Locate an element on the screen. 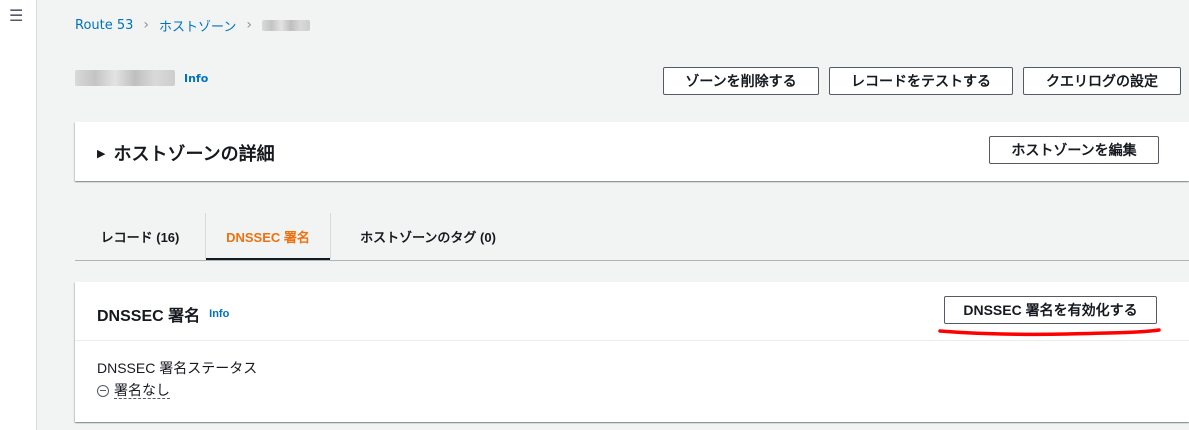 This screenshot has width=1189, height=430. hosted-zone-details-toggle: ▶ ホストゾーンの詳細 is located at coordinates (186, 153).